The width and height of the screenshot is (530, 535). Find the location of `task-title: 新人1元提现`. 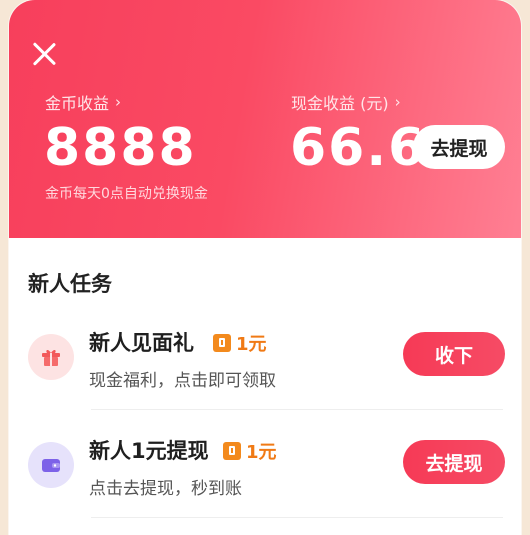

task-title: 新人1元提现 is located at coordinates (149, 451).